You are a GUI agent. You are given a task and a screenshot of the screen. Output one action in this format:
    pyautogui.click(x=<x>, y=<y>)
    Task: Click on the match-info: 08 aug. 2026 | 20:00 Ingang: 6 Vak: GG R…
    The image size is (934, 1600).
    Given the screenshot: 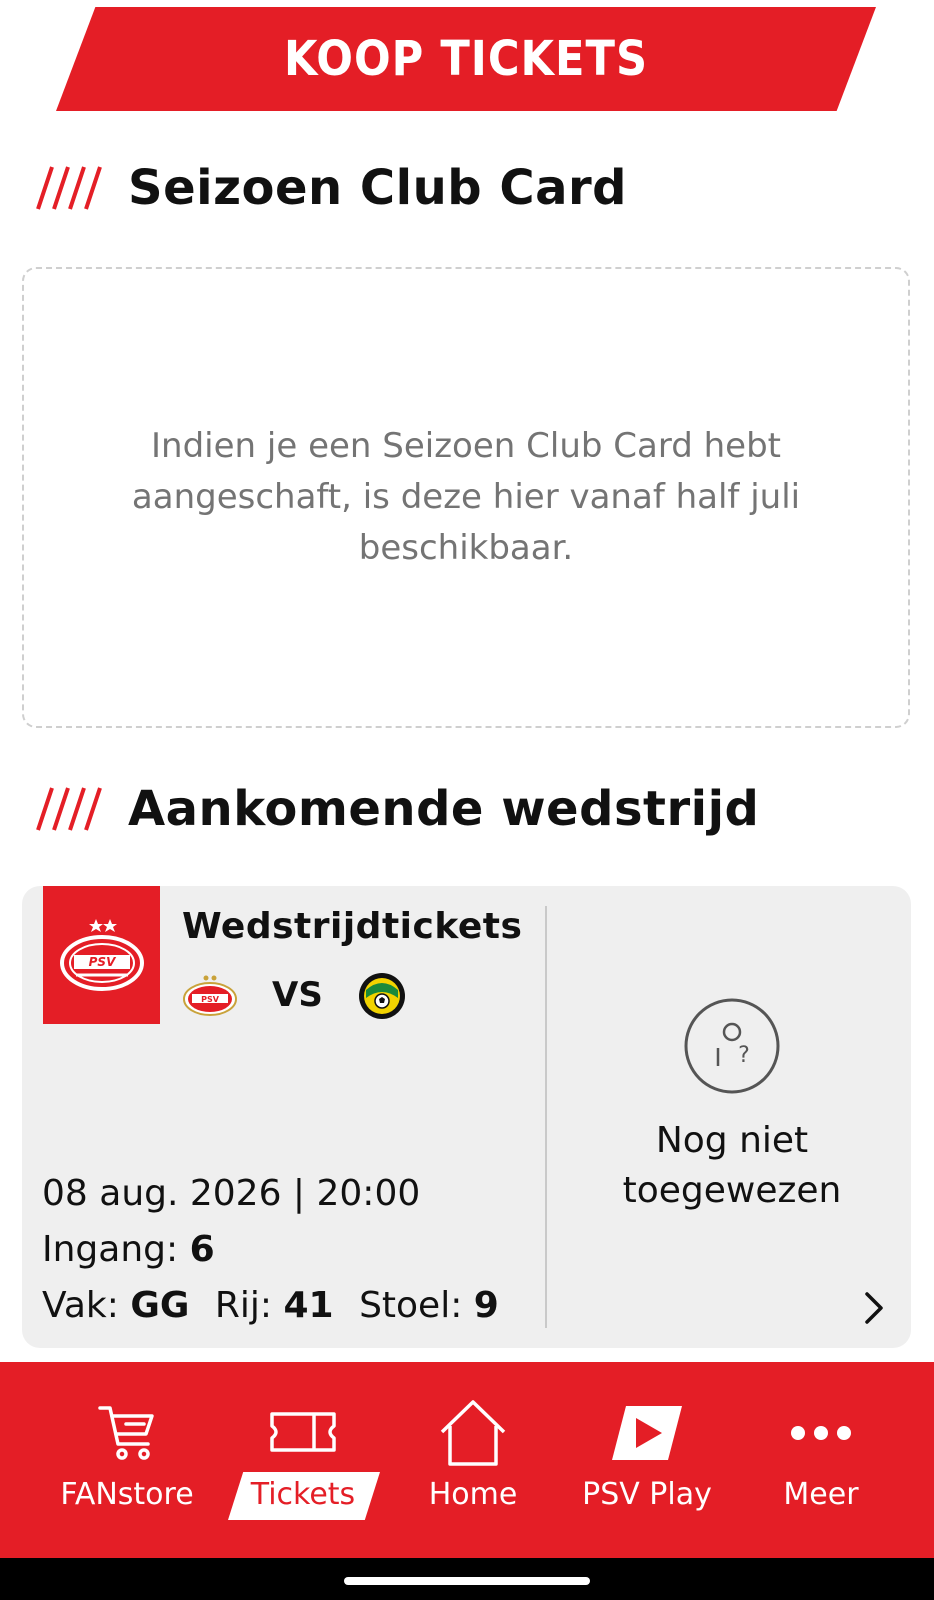 What is the action you would take?
    pyautogui.click(x=270, y=1250)
    